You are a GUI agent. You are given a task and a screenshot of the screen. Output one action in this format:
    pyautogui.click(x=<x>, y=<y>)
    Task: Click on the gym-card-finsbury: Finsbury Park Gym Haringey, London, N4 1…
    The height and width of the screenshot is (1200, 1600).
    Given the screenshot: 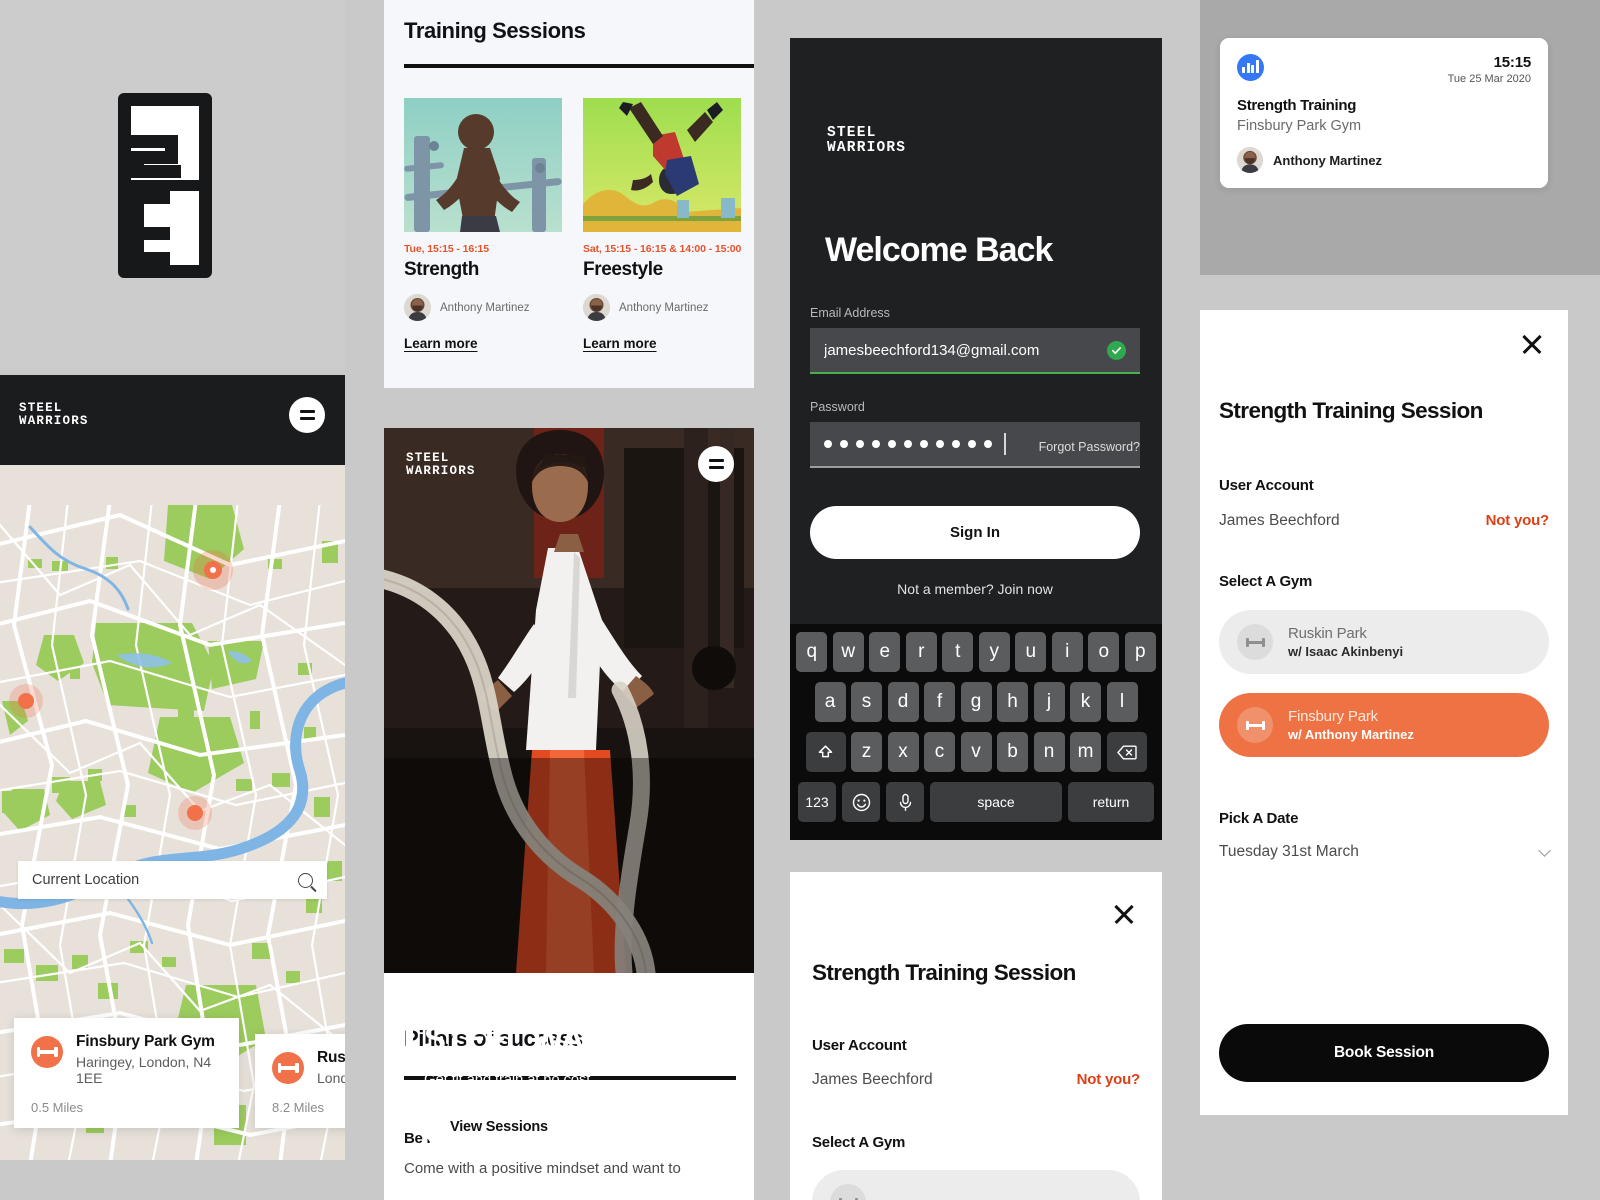 What is the action you would take?
    pyautogui.click(x=126, y=1073)
    